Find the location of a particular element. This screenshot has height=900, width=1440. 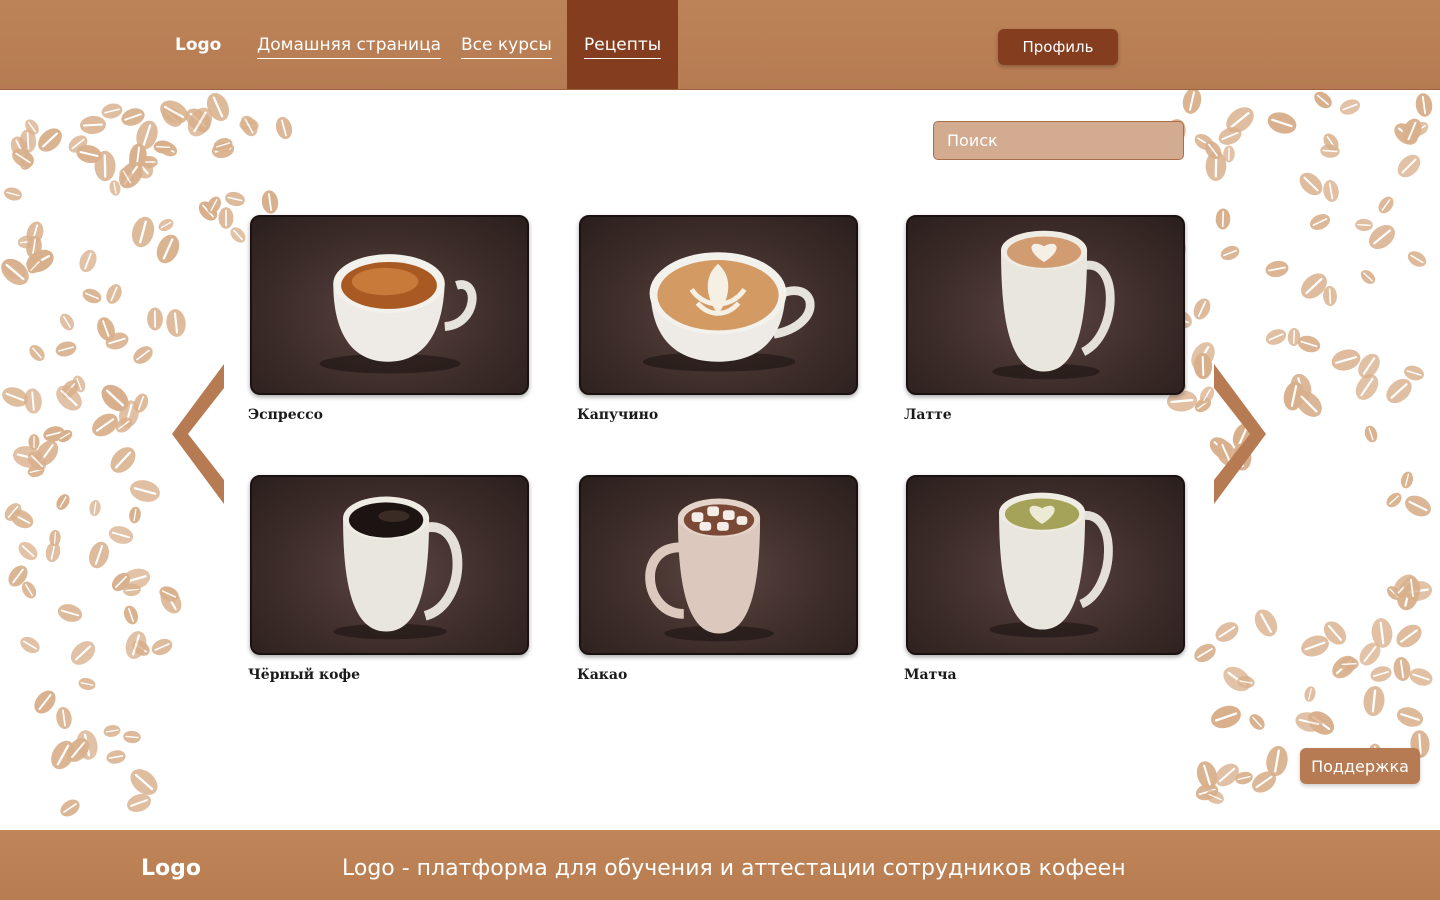

recipe-card-matcha: Матча is located at coordinates (1044, 579).